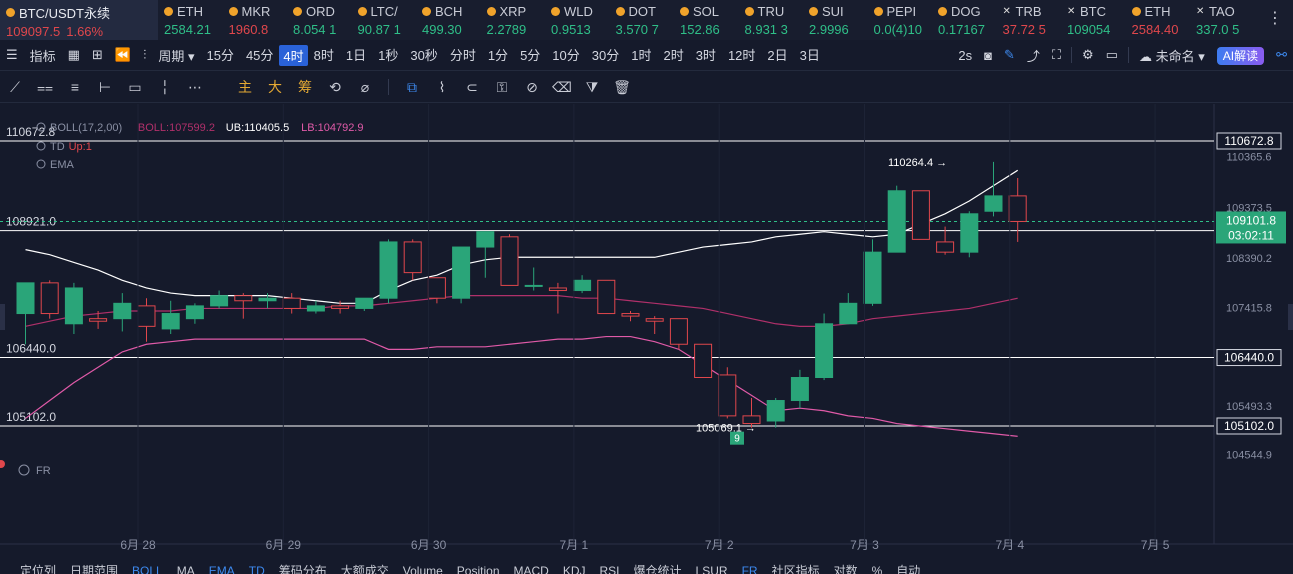  What do you see at coordinates (442, 87) in the screenshot?
I see `ruler-icon: ⌇` at bounding box center [442, 87].